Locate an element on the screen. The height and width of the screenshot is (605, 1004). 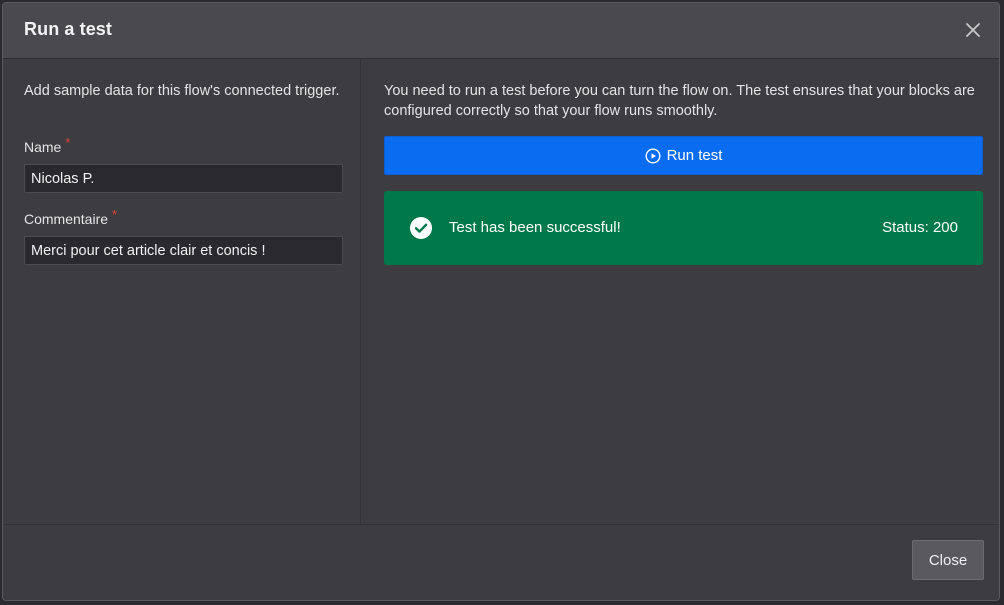
name-label: Name * is located at coordinates (47, 145).